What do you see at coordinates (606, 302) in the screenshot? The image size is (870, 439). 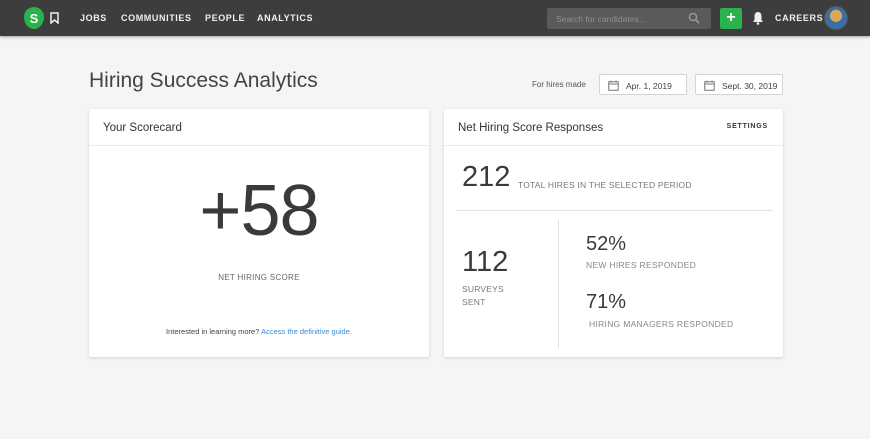 I see `managers-responded-value: 71%` at bounding box center [606, 302].